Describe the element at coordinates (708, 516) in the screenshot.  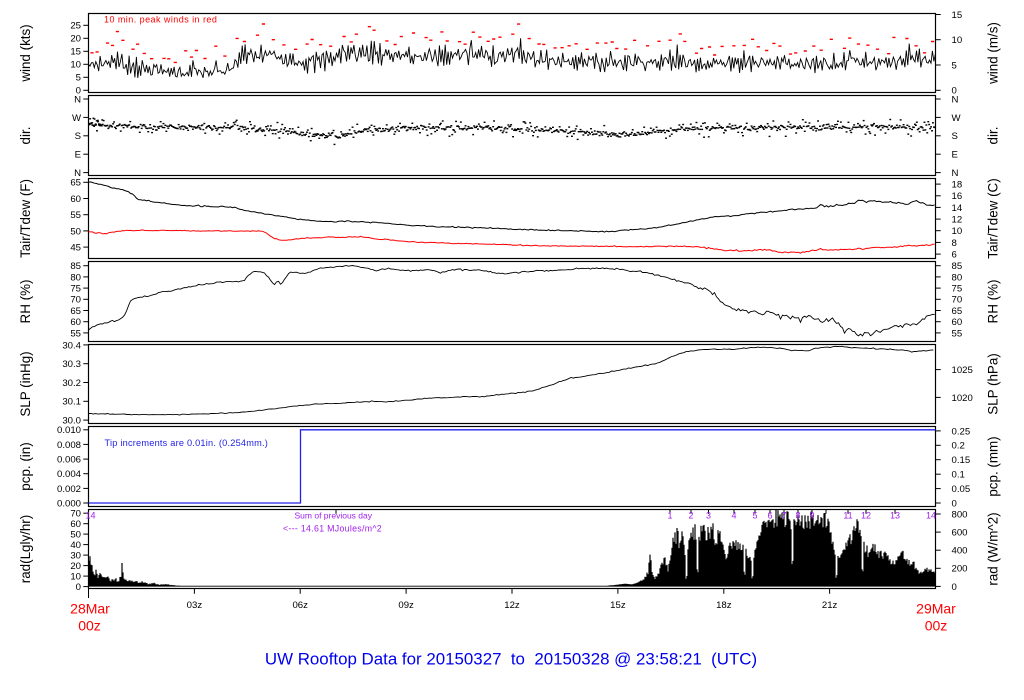
I see `svg-text: 3` at that location.